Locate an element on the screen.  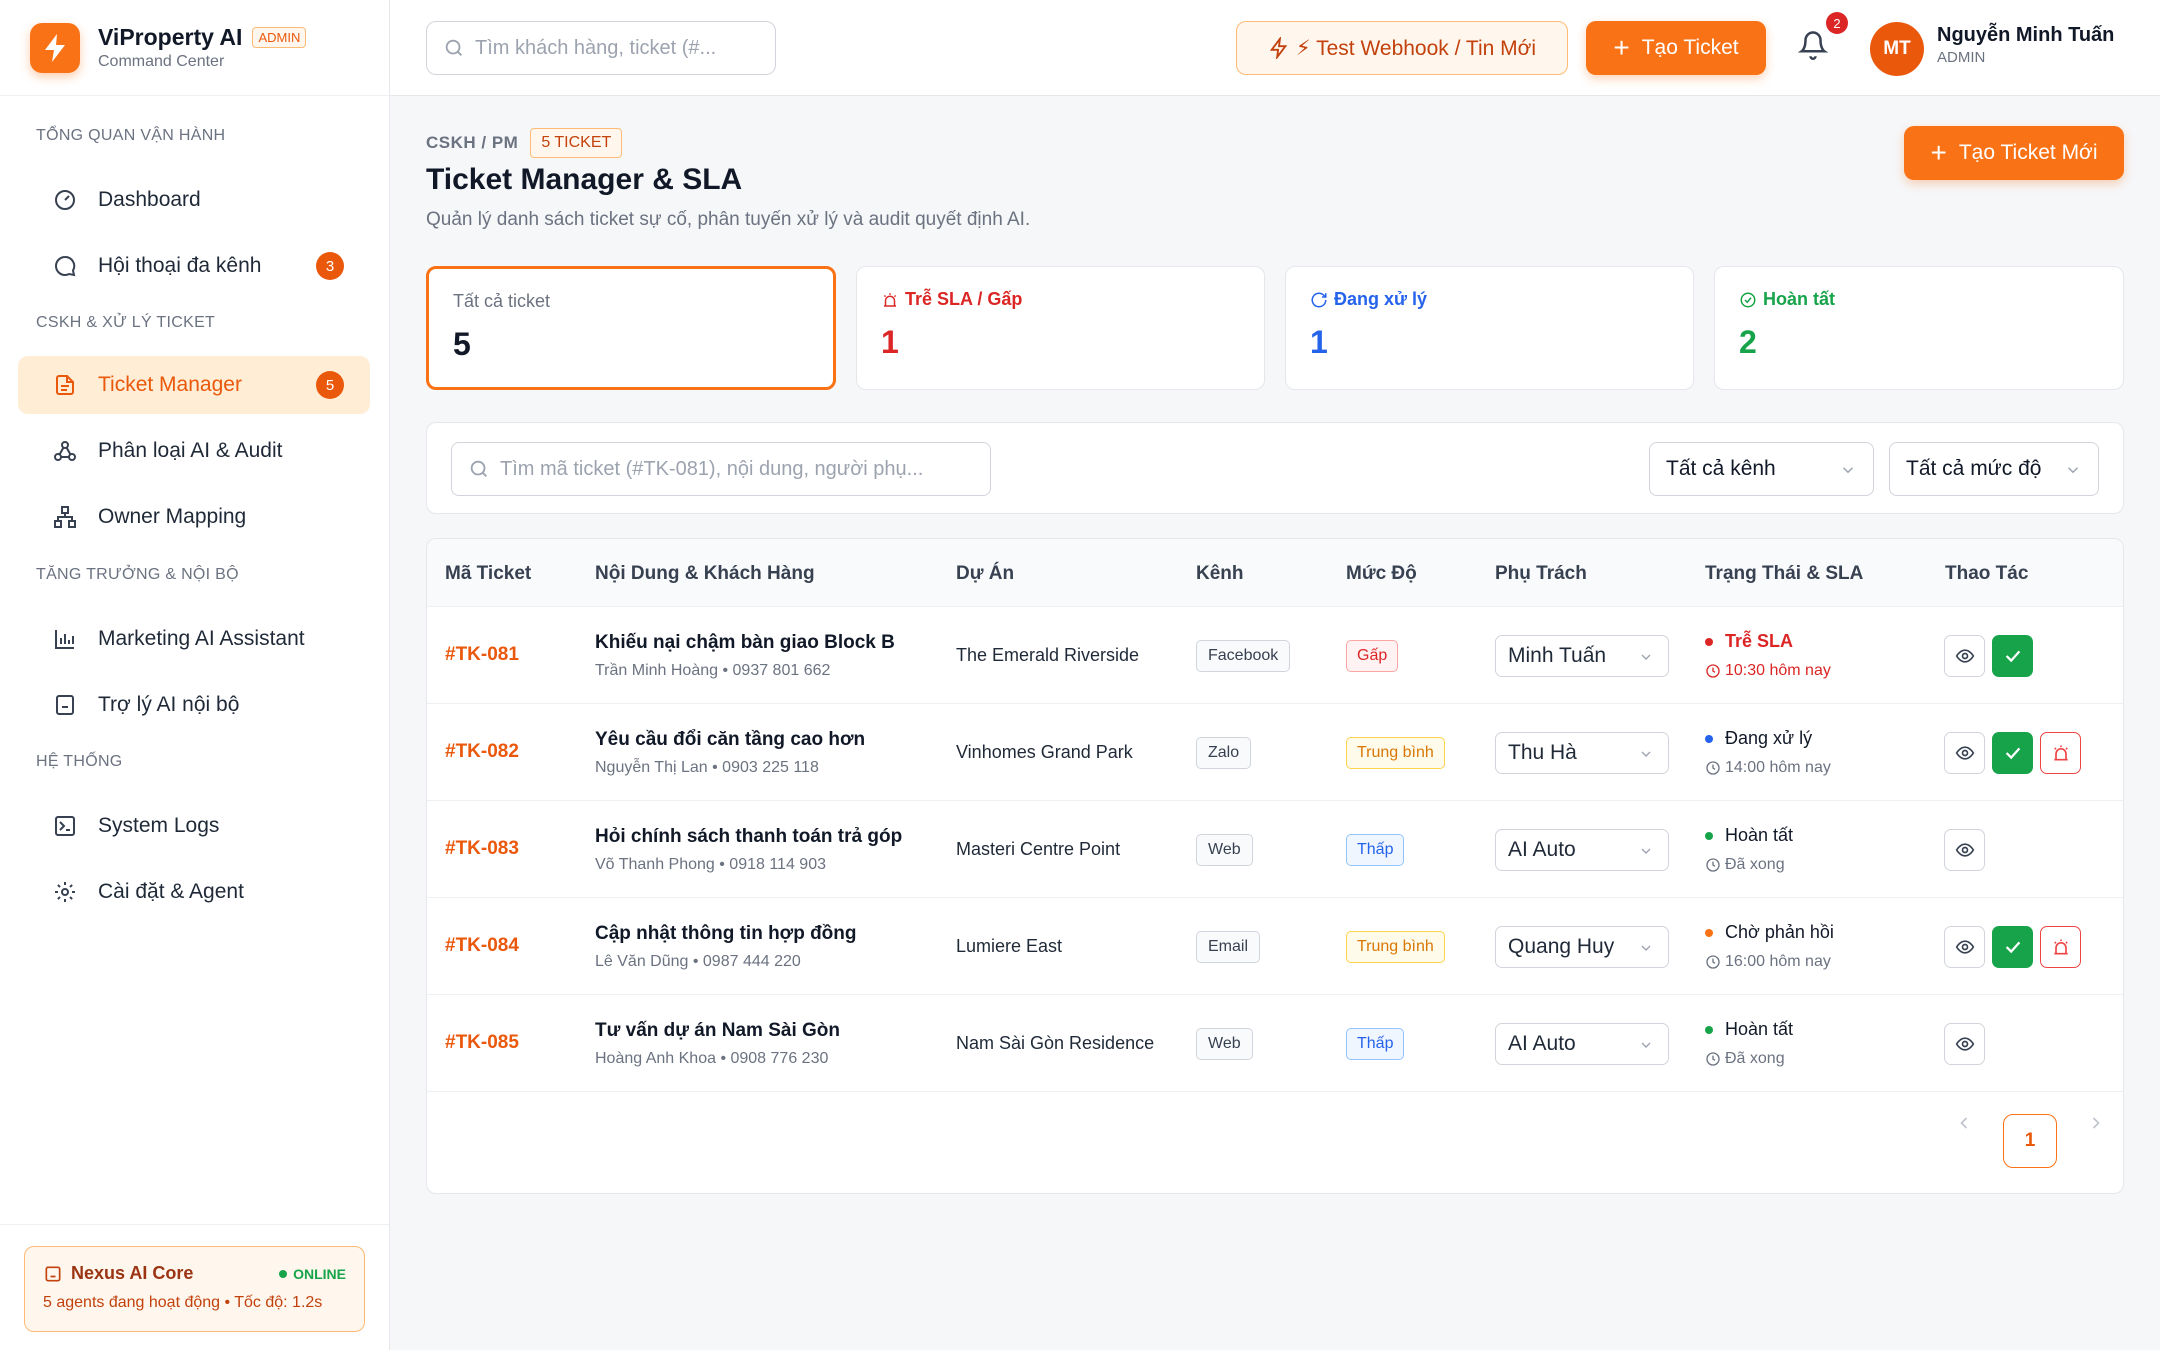
sidebar-item-label: System Logs is located at coordinates (159, 825).